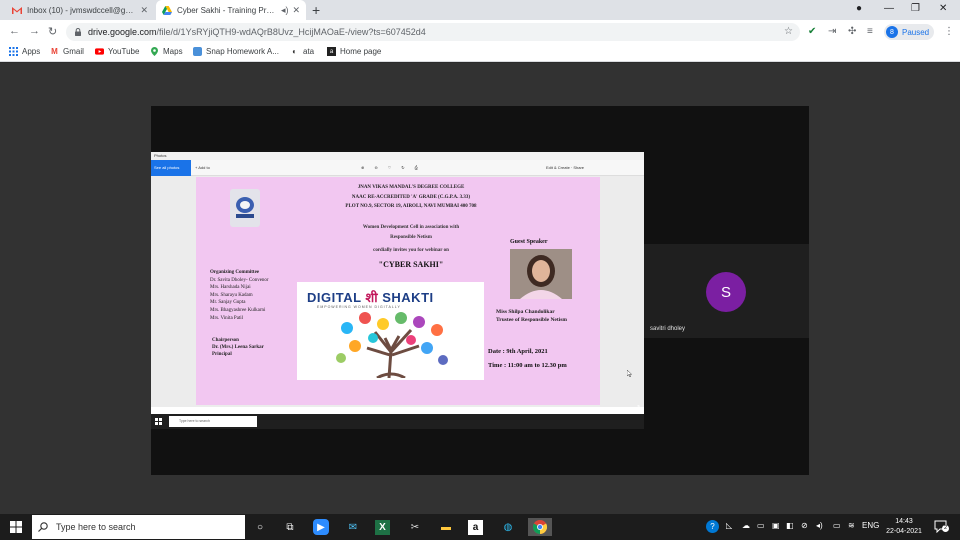 This screenshot has width=960, height=540. What do you see at coordinates (171, 168) in the screenshot?
I see `see-all-photos-button: See all photos` at bounding box center [171, 168].